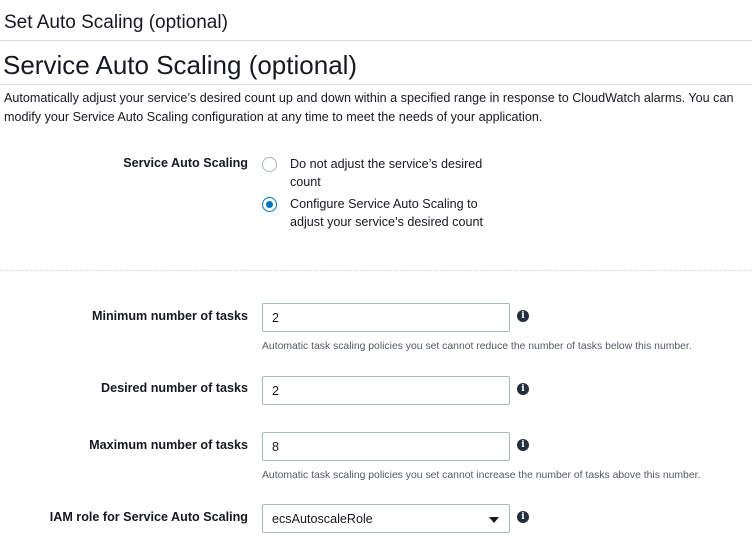  What do you see at coordinates (386, 317) in the screenshot?
I see `minimum-tasks-input: 2` at bounding box center [386, 317].